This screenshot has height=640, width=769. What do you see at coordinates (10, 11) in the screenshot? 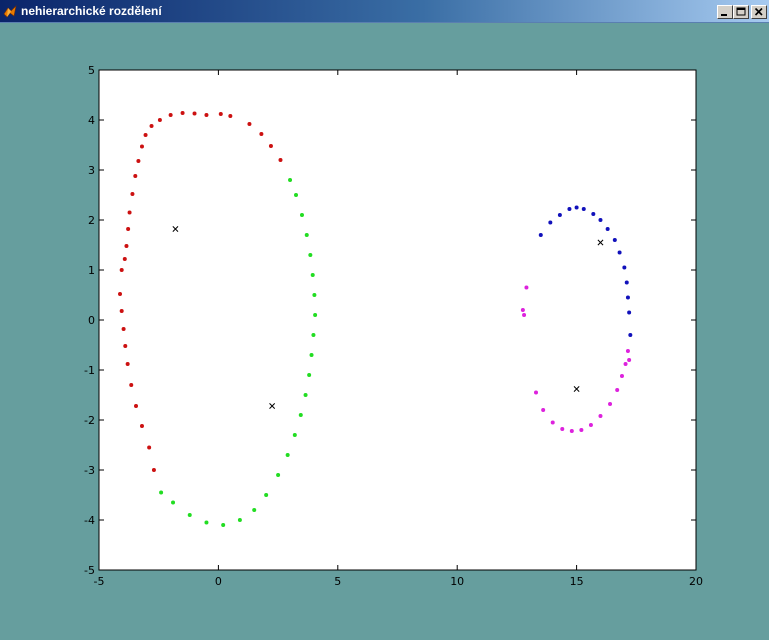
I see `matlab-icon` at bounding box center [10, 11].